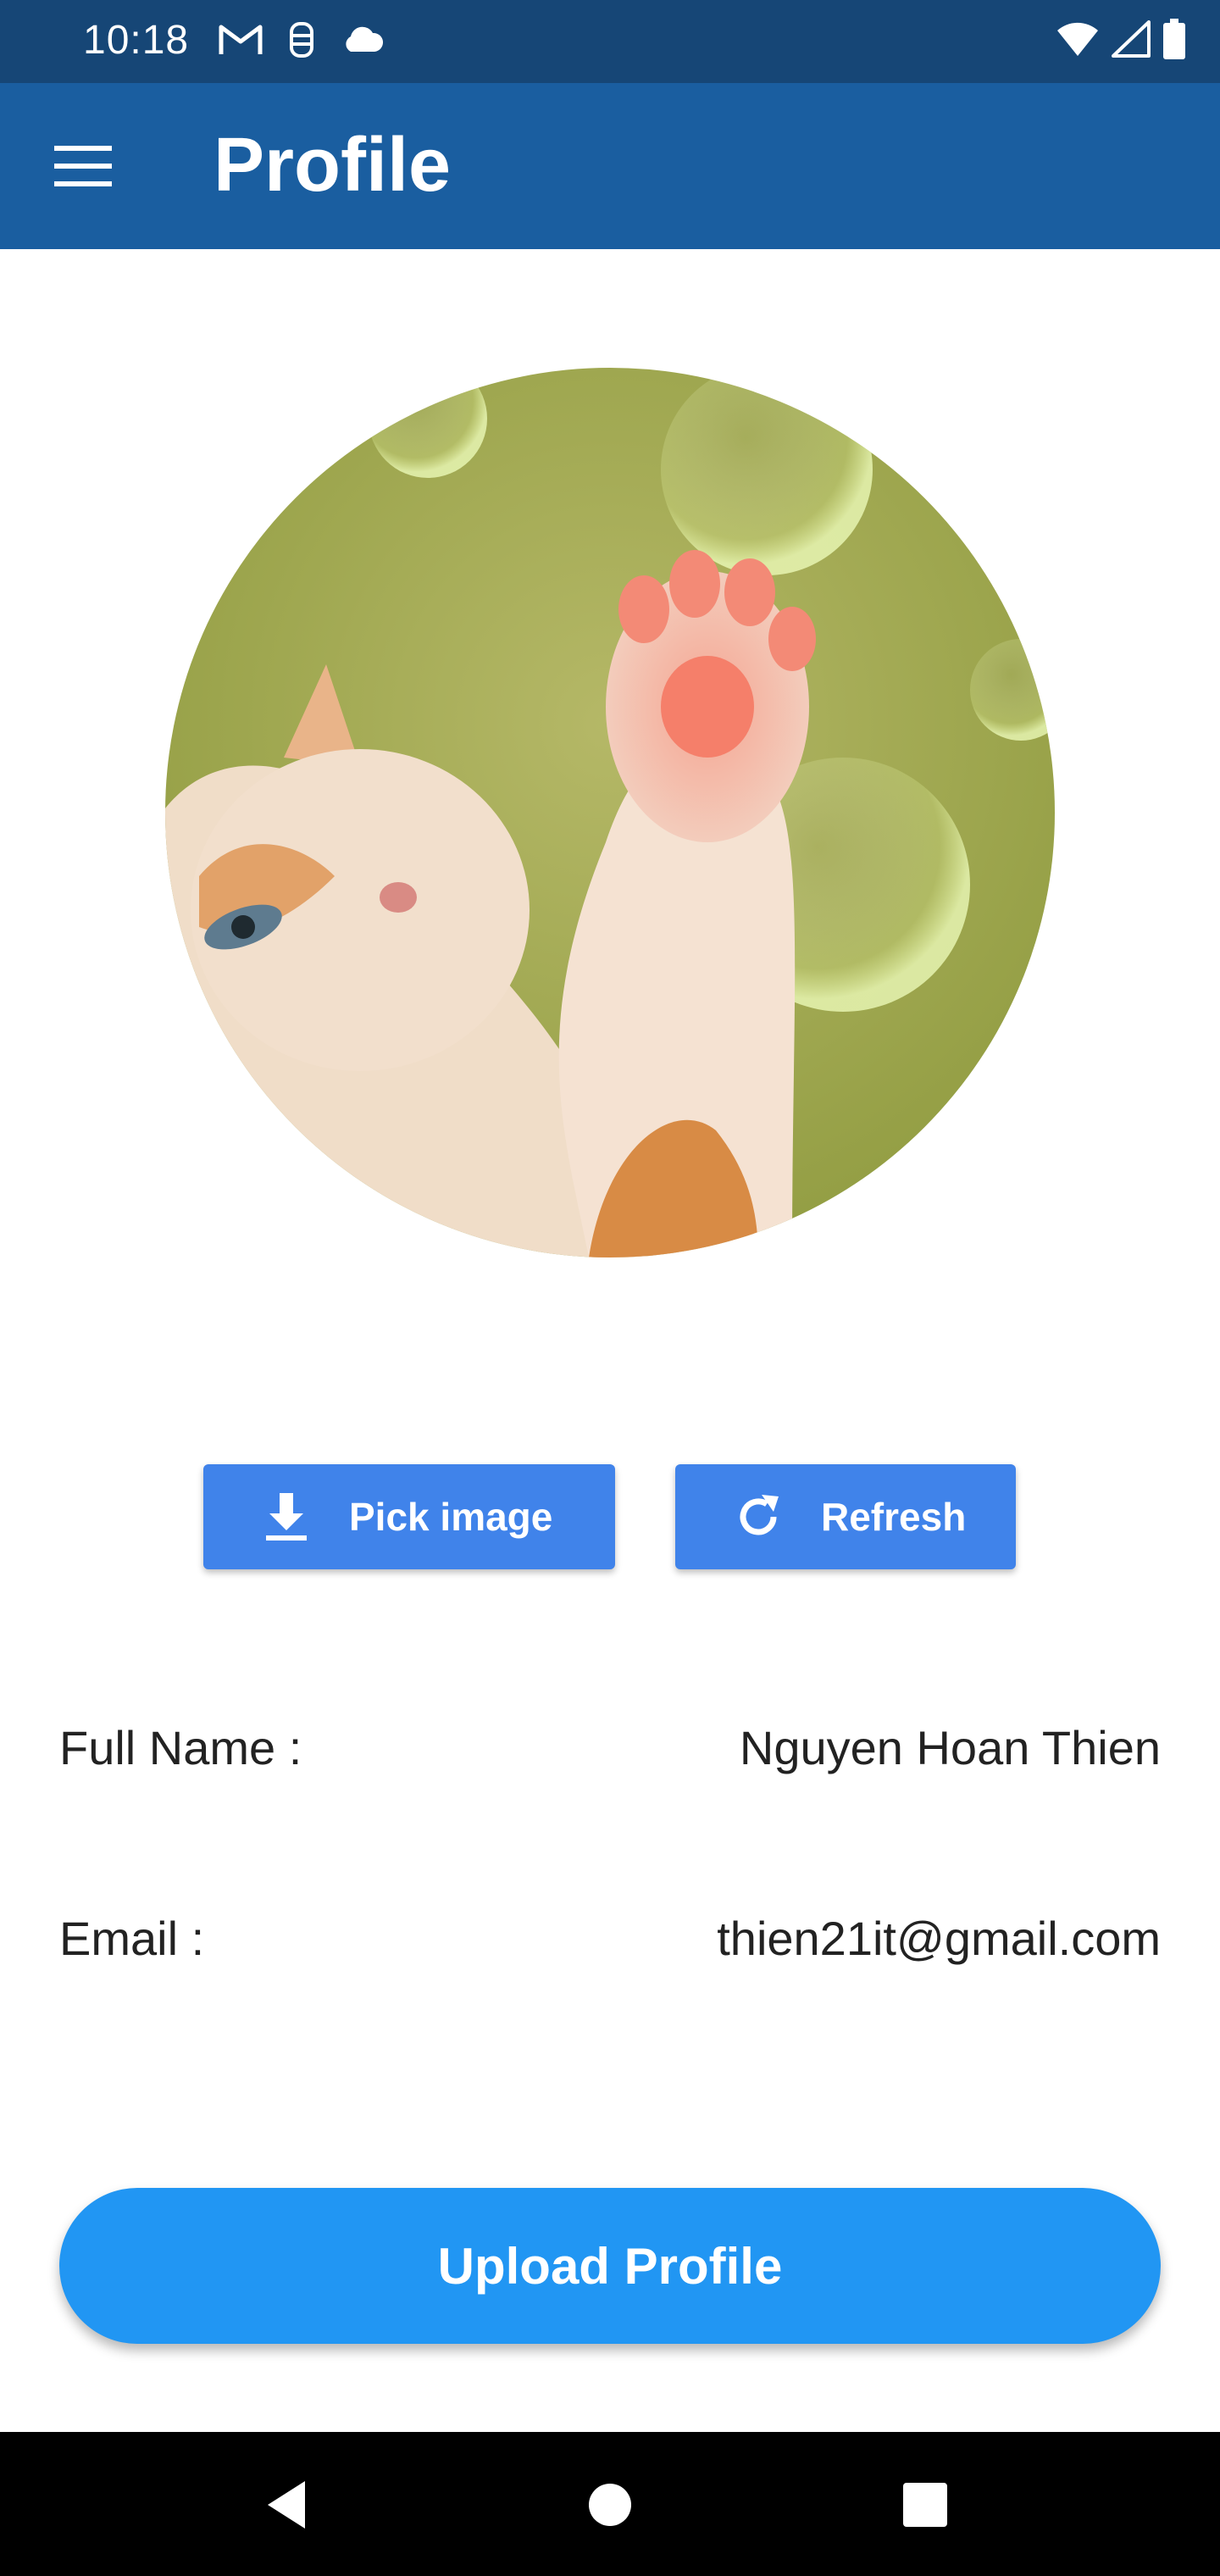 This screenshot has height=2576, width=1220. I want to click on page-title: Profile, so click(333, 165).